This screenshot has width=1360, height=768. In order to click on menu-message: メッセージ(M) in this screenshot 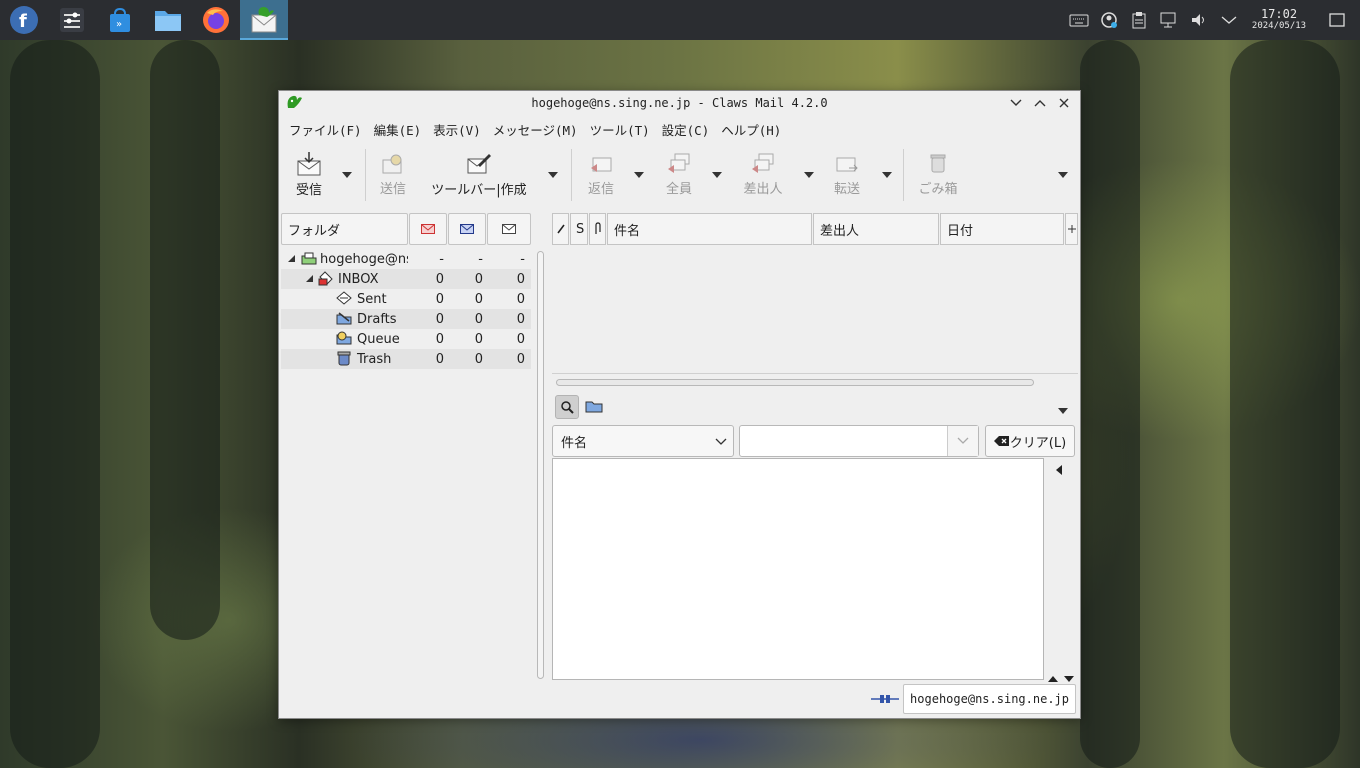, I will do `click(535, 129)`.